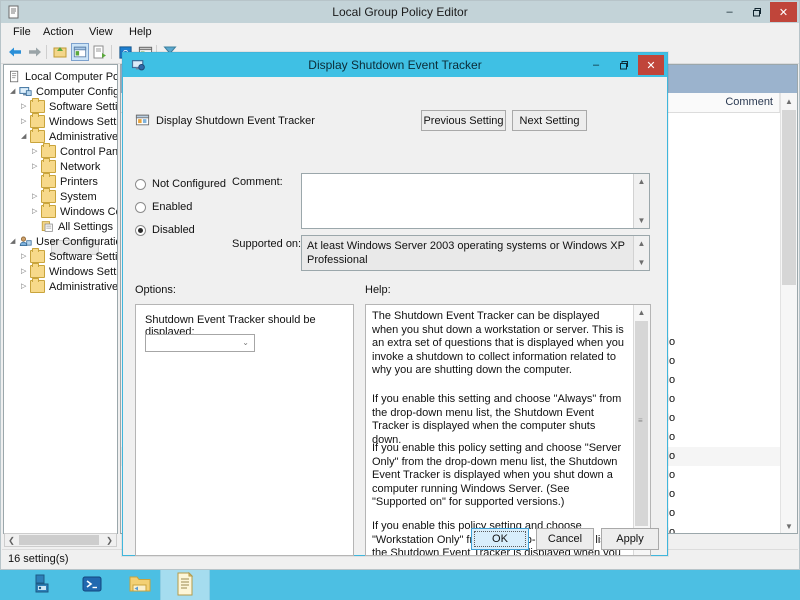 The width and height of the screenshot is (800, 600). What do you see at coordinates (257, 182) in the screenshot?
I see `comment-label: Comment:` at bounding box center [257, 182].